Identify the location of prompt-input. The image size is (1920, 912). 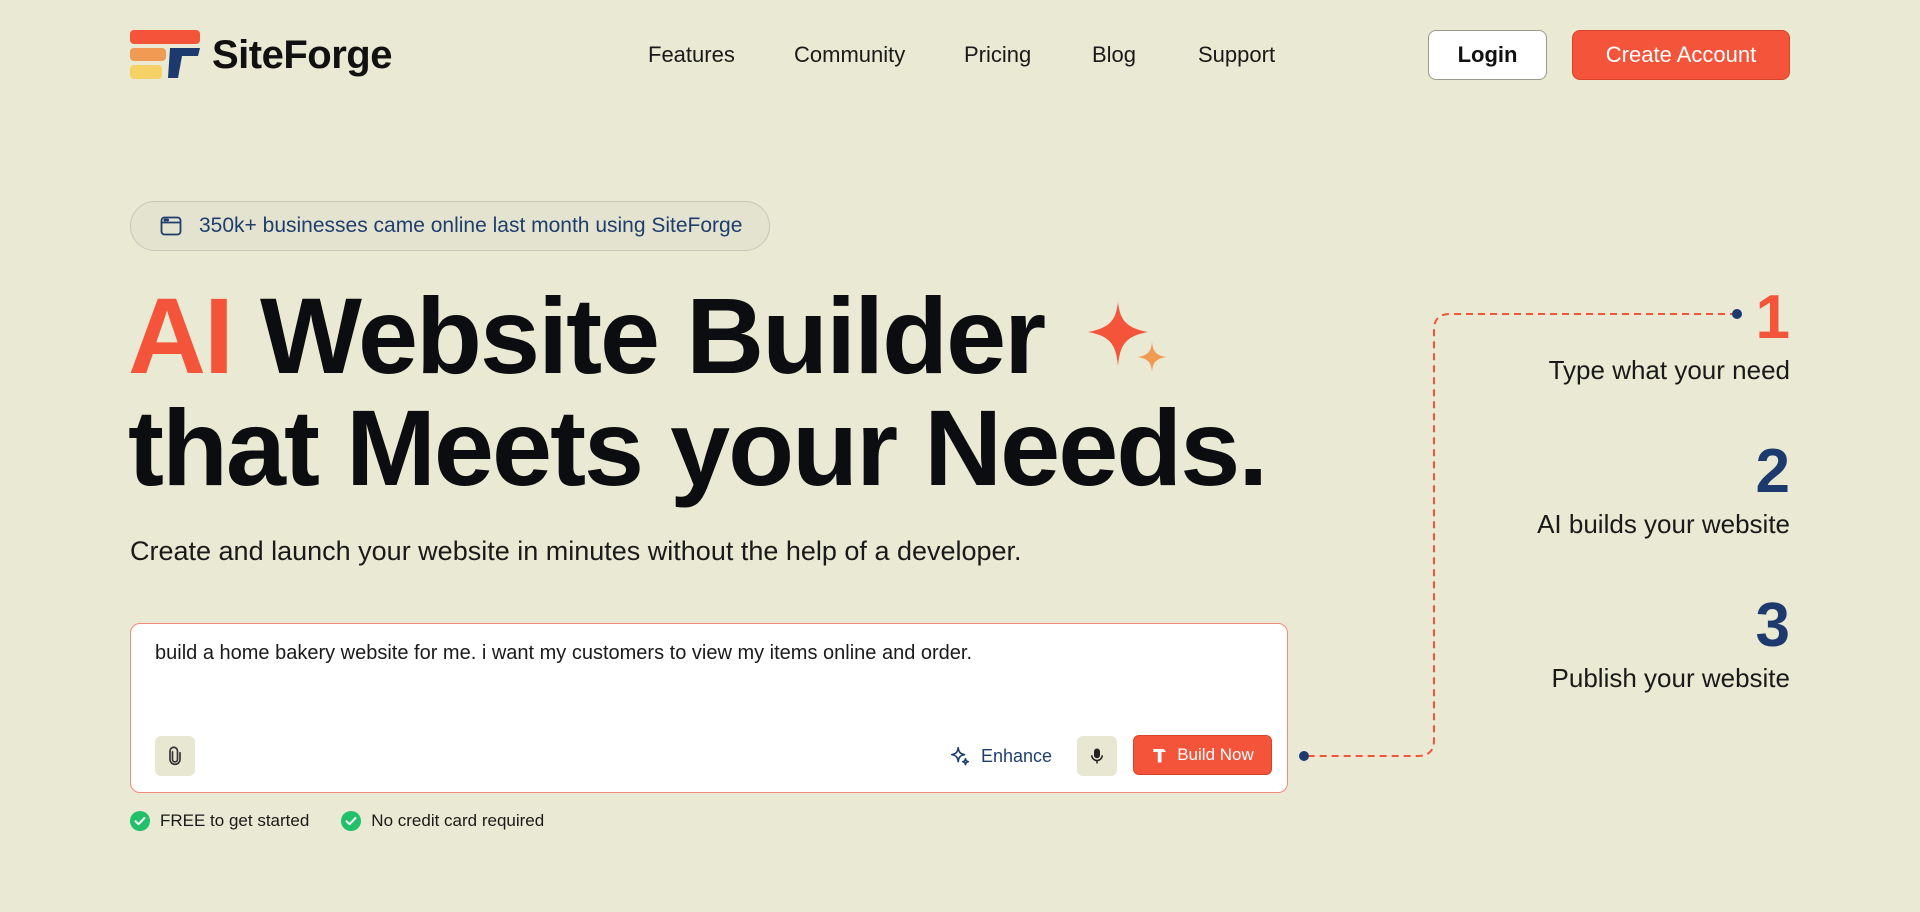
(705, 653).